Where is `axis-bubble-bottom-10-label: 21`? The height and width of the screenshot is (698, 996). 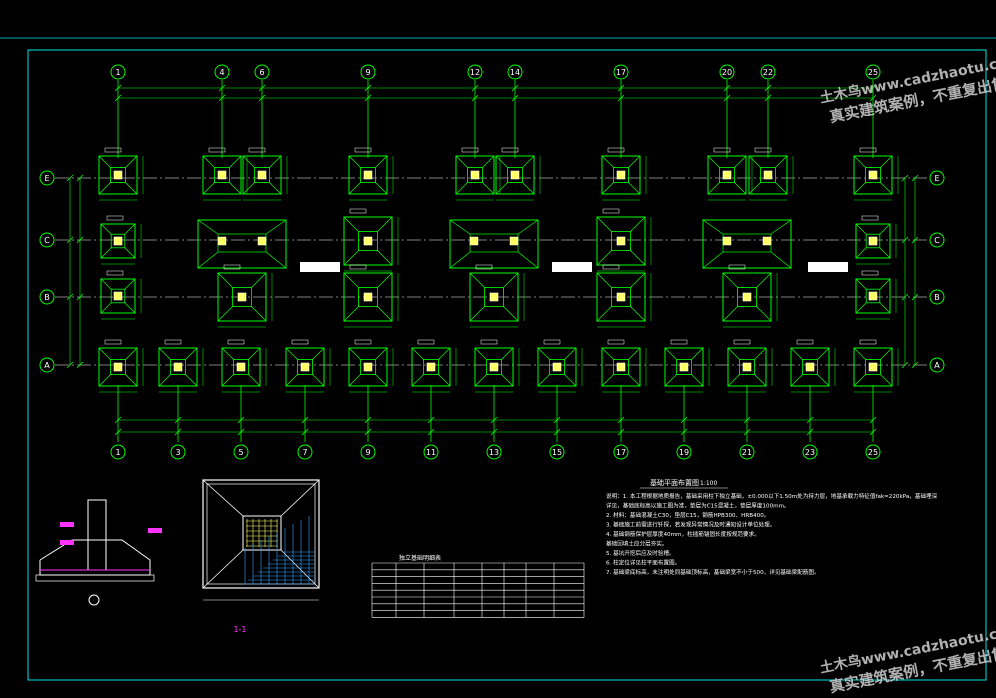 axis-bubble-bottom-10-label: 21 is located at coordinates (747, 452).